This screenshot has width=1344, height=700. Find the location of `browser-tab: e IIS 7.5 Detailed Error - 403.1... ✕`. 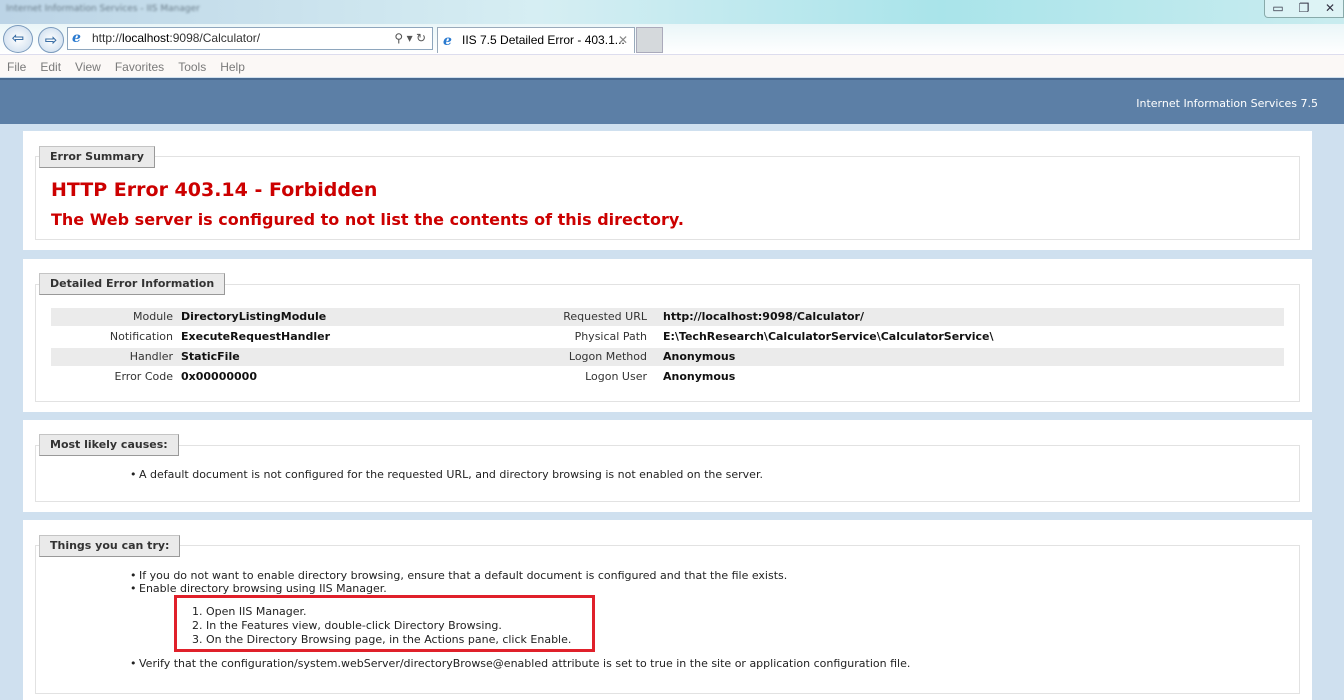

browser-tab: e IIS 7.5 Detailed Error - 403.1... ✕ is located at coordinates (536, 40).